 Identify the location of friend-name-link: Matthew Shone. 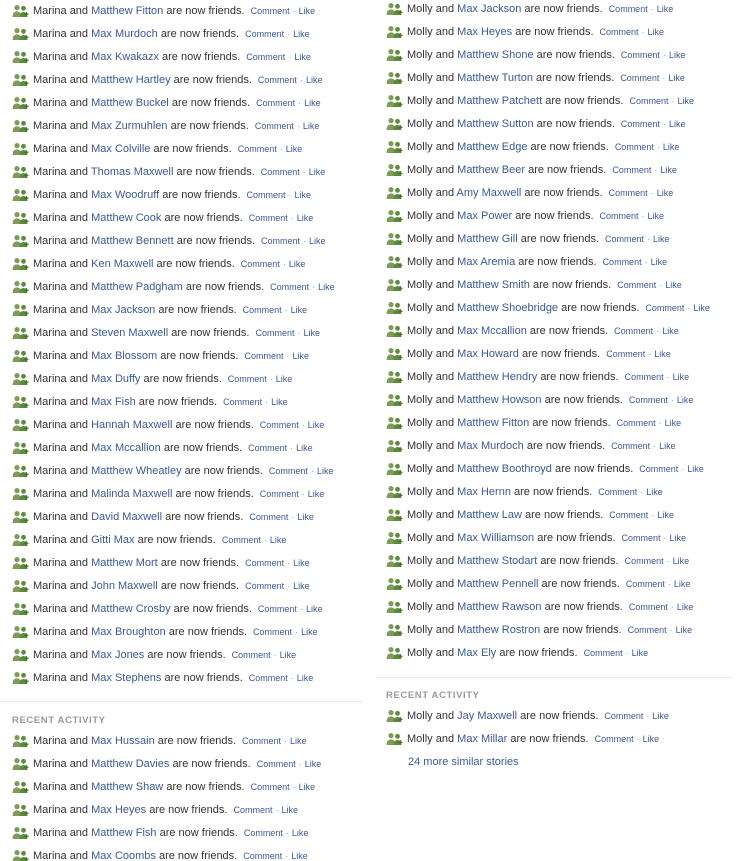
(495, 55).